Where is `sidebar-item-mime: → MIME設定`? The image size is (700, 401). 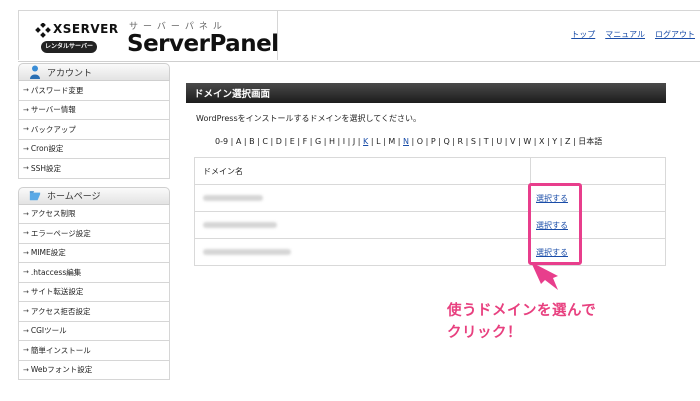
sidebar-item-mime: → MIME設定 is located at coordinates (94, 253).